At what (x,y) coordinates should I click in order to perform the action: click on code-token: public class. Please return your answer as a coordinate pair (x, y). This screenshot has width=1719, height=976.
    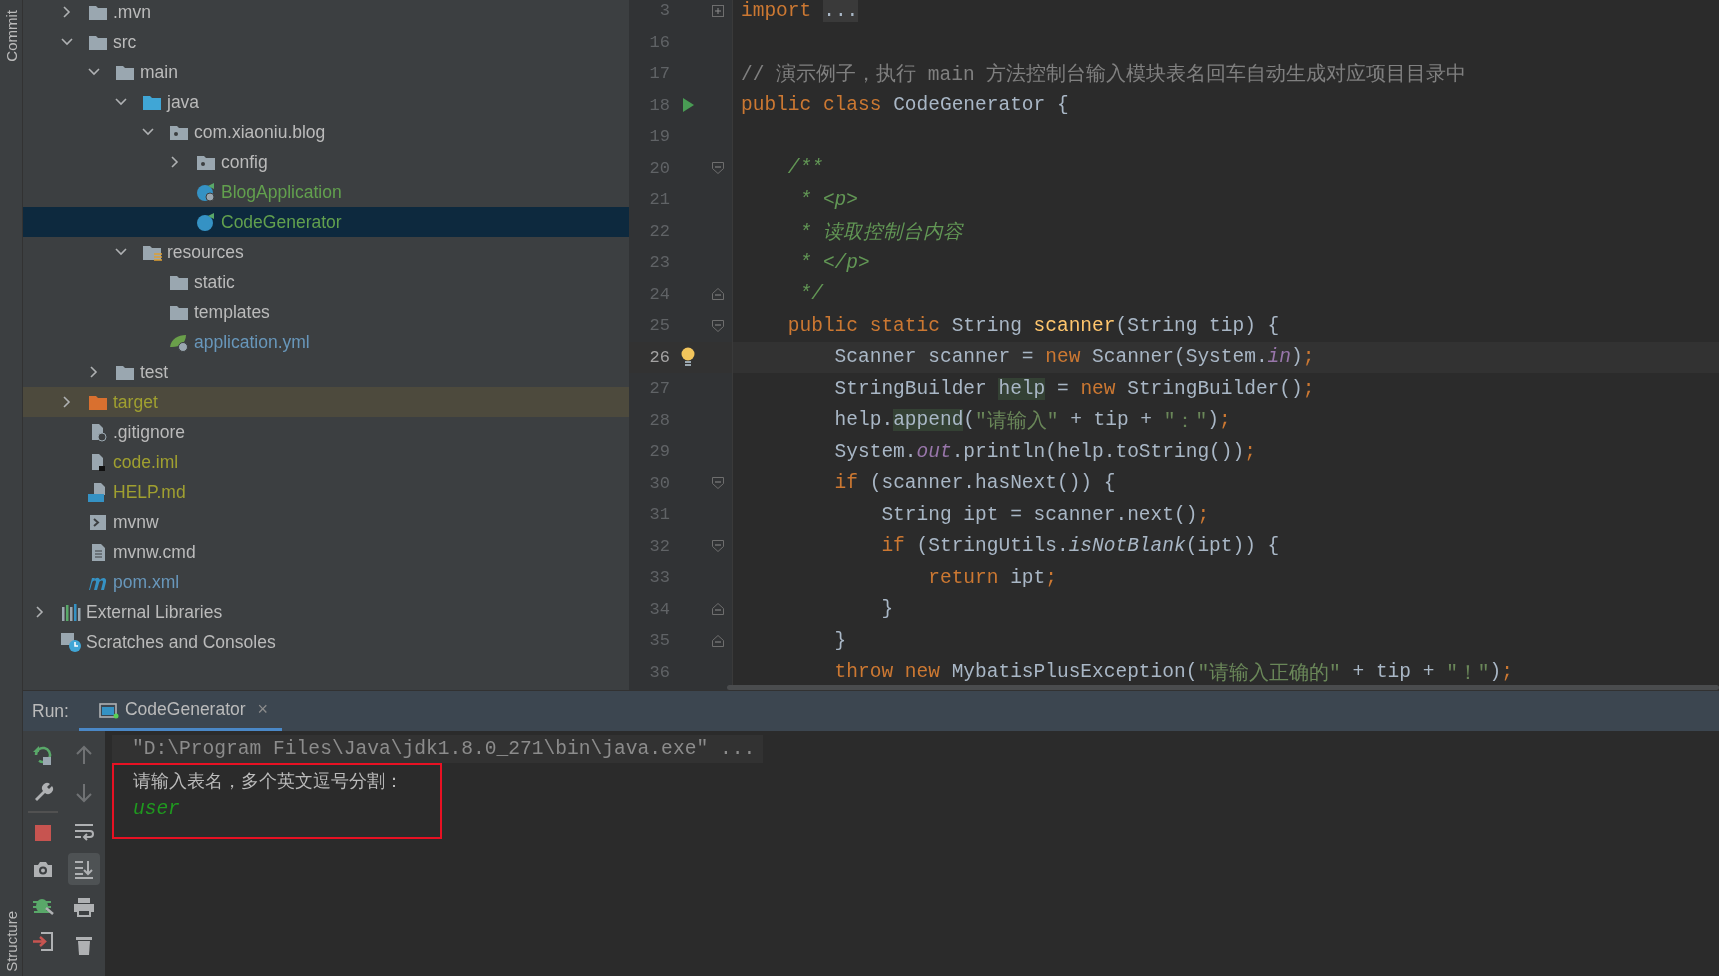
    Looking at the image, I should click on (812, 105).